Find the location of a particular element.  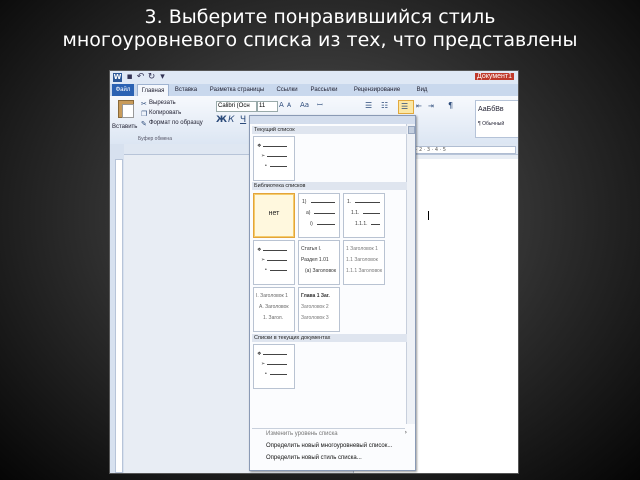

tile-heading-roman-l1: I. Заголовок 1 is located at coordinates (272, 296).